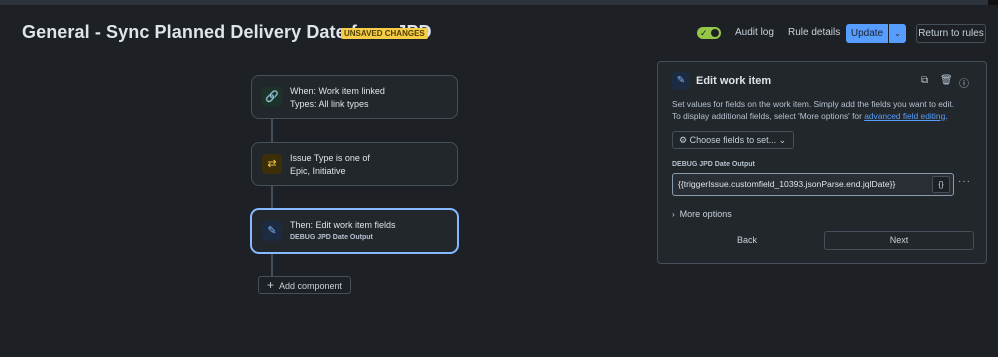  I want to click on advanced-field-editing-link: advanced field editing, so click(904, 116).